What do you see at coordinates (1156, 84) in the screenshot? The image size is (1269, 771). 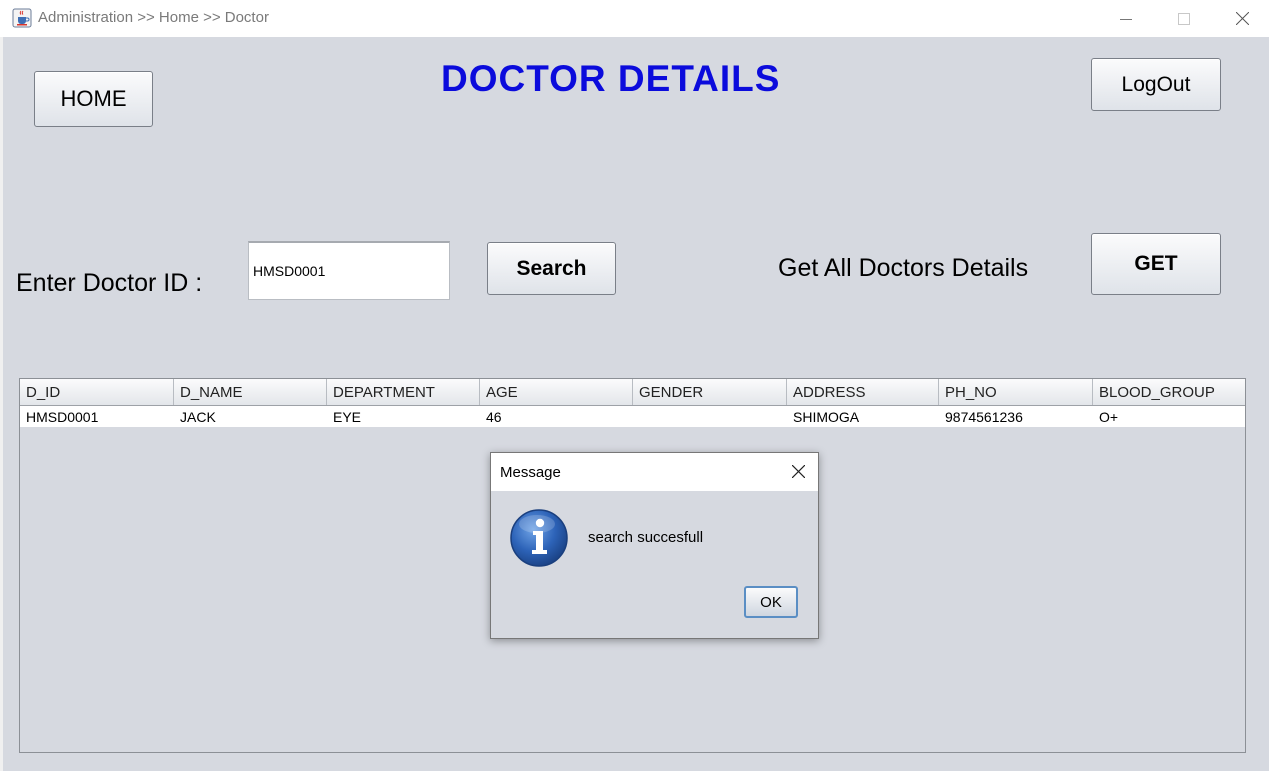 I see `logout-button: LogOut` at bounding box center [1156, 84].